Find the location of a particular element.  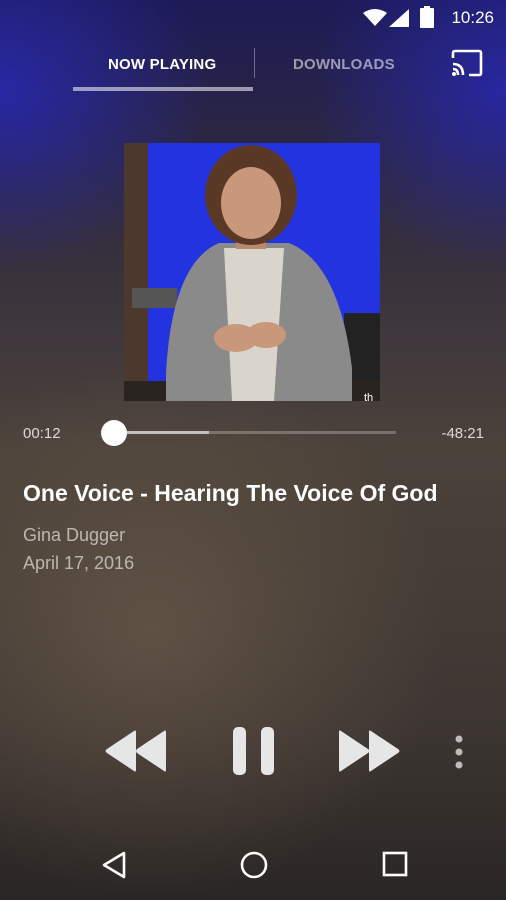

wifi-icon is located at coordinates (375, 17).